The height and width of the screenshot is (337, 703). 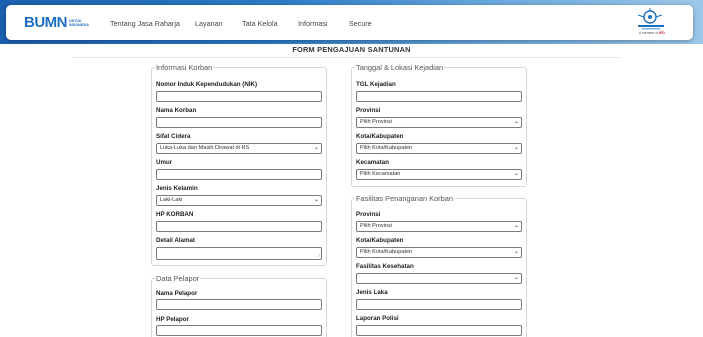 I want to click on ifg-member-prefix: A member of, so click(x=649, y=33).